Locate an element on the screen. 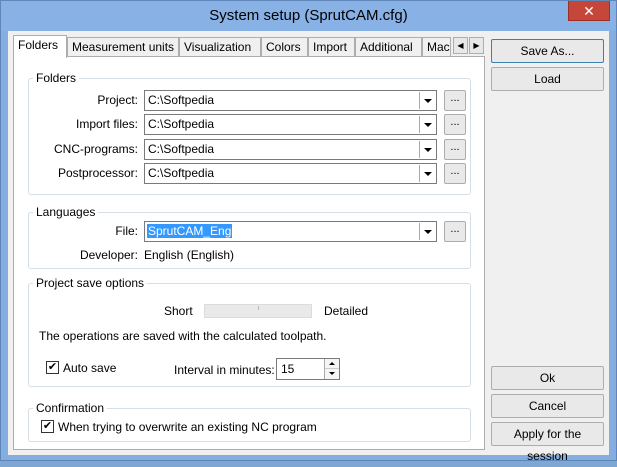 This screenshot has width=617, height=467. project-folder-combo: C:\Softpedia is located at coordinates (290, 100).